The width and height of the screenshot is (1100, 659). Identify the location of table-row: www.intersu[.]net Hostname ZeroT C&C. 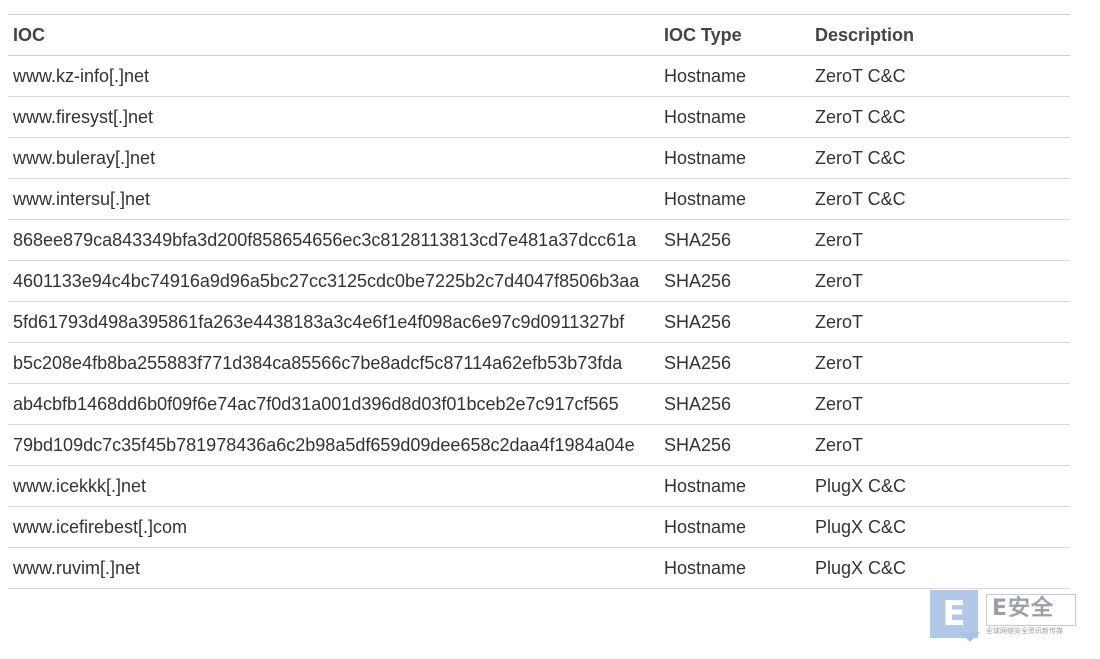
(539, 199).